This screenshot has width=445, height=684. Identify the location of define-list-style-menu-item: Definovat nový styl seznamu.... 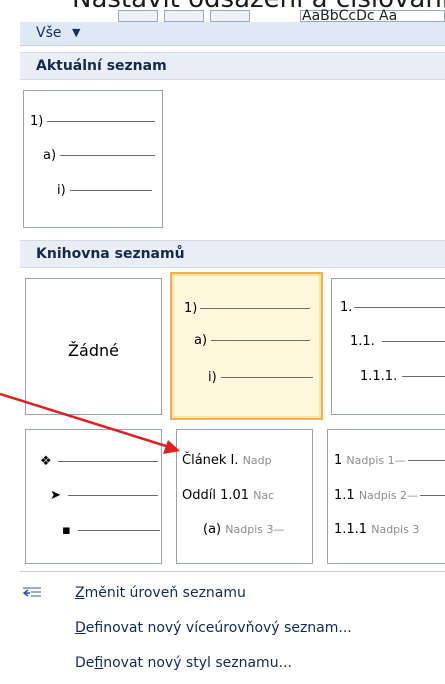
(232, 664).